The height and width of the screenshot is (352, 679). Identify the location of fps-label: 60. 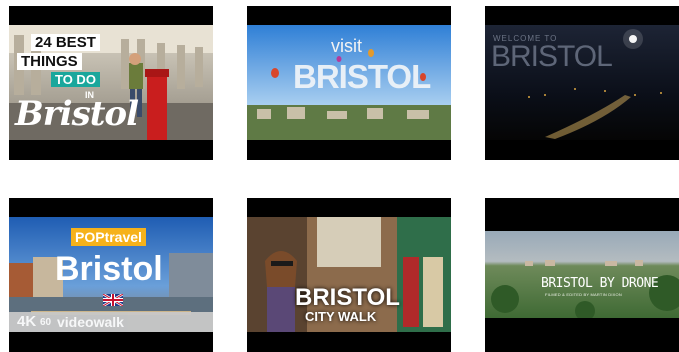
(46, 322).